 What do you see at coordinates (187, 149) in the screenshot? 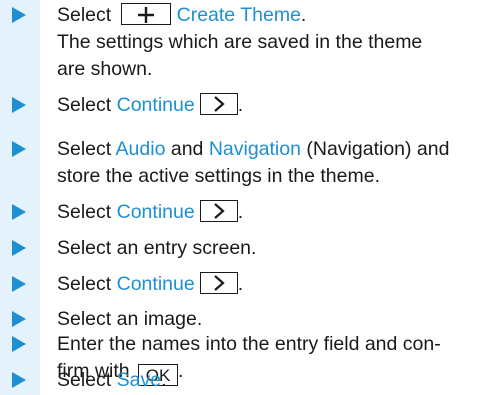
I see `step-text: and` at bounding box center [187, 149].